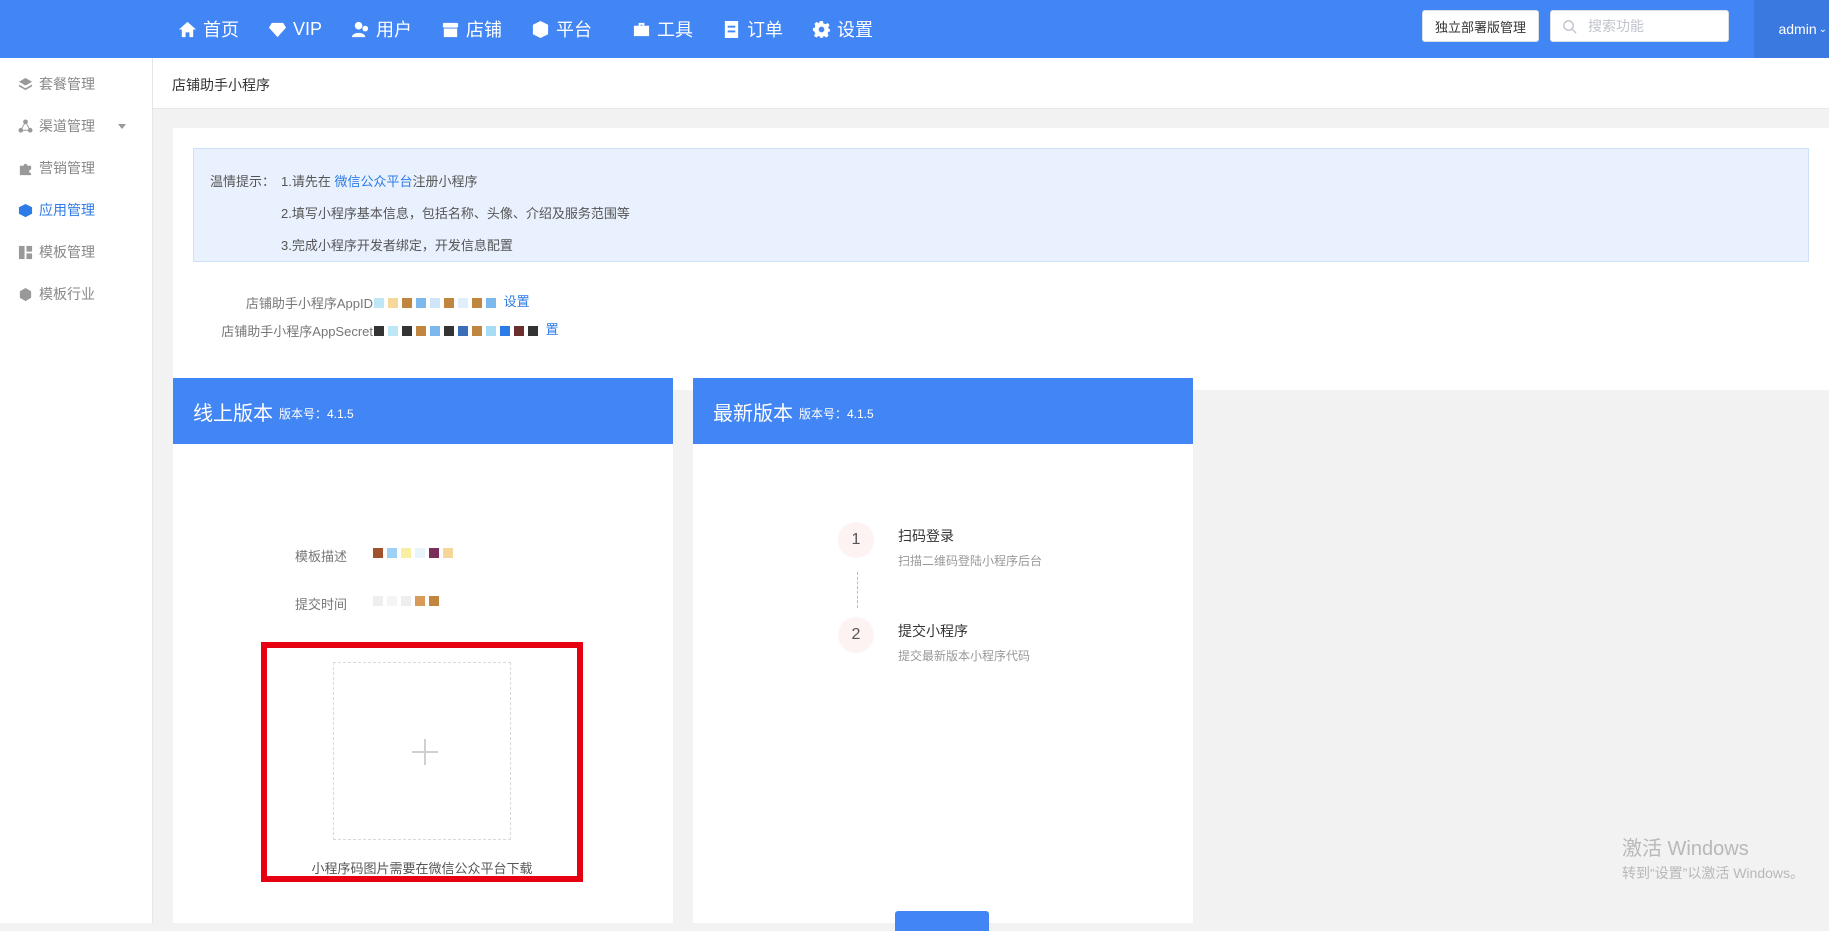  What do you see at coordinates (856, 635) in the screenshot?
I see `step-number: 2` at bounding box center [856, 635].